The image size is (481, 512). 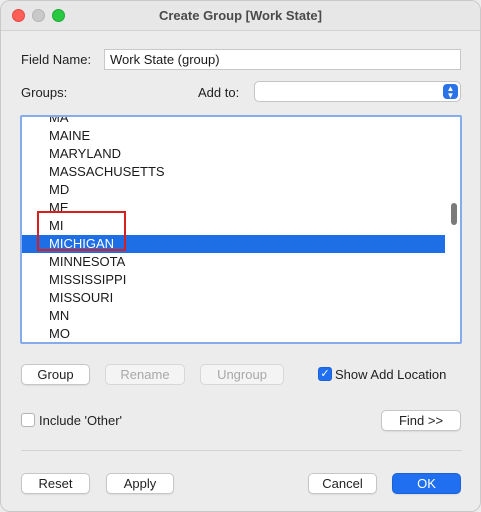 I want to click on window-title: Create Group [Work State], so click(x=240, y=15).